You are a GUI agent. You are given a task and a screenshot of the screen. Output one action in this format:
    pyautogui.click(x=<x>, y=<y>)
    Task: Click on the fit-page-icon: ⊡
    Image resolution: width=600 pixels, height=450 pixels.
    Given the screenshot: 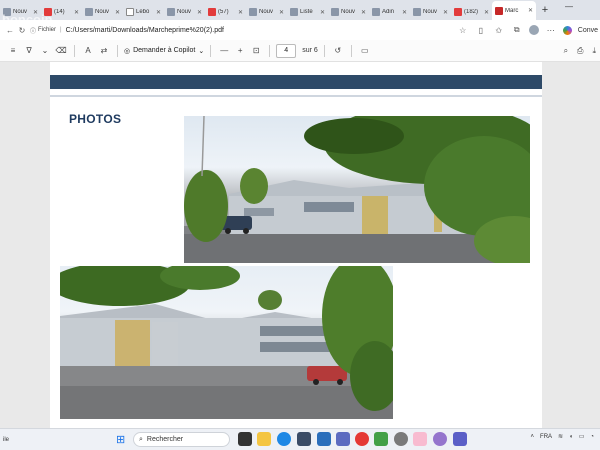 What is the action you would take?
    pyautogui.click(x=256, y=50)
    